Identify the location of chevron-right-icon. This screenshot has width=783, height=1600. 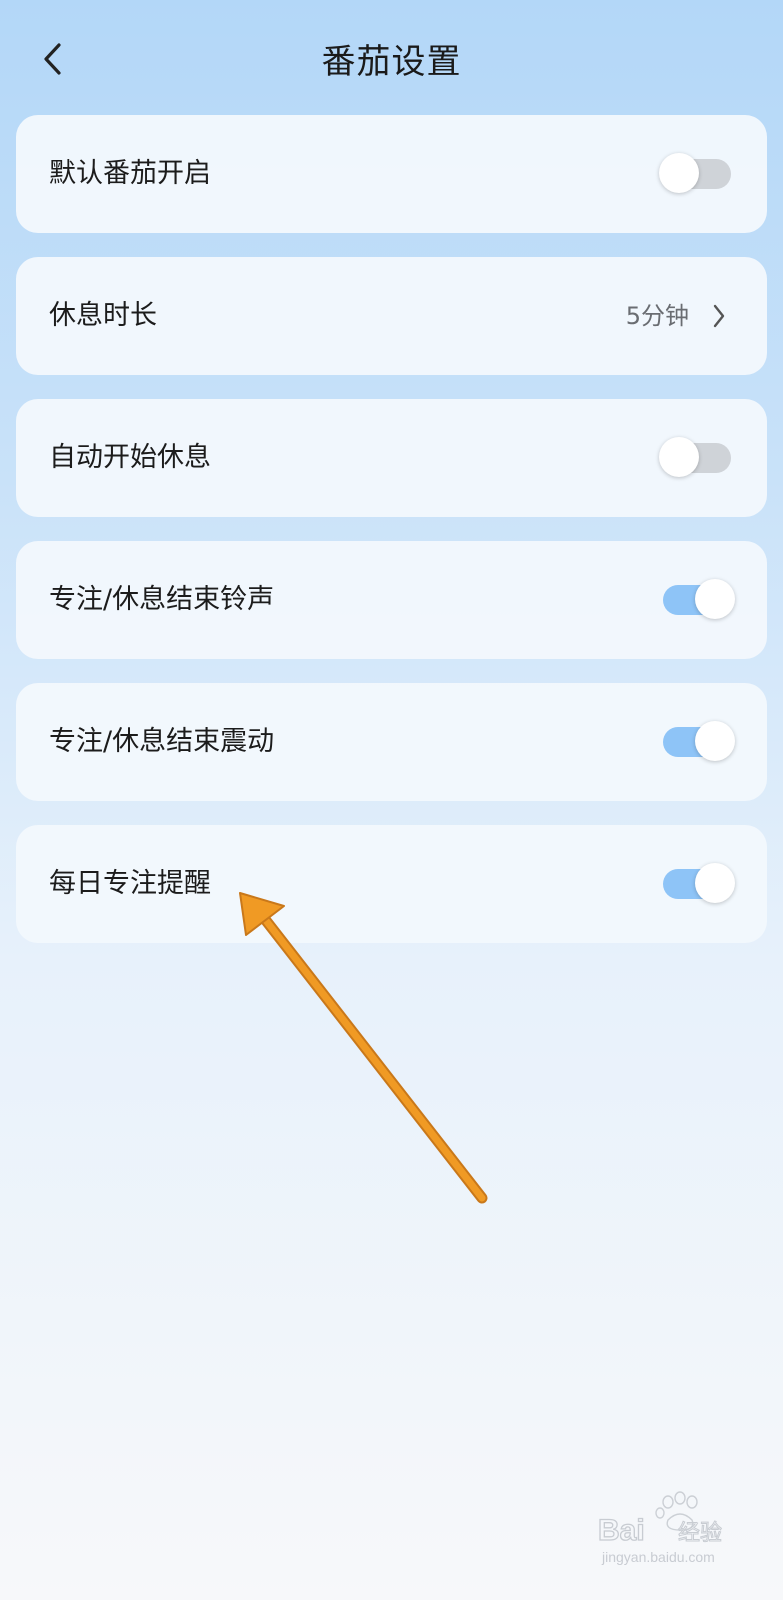
(719, 316).